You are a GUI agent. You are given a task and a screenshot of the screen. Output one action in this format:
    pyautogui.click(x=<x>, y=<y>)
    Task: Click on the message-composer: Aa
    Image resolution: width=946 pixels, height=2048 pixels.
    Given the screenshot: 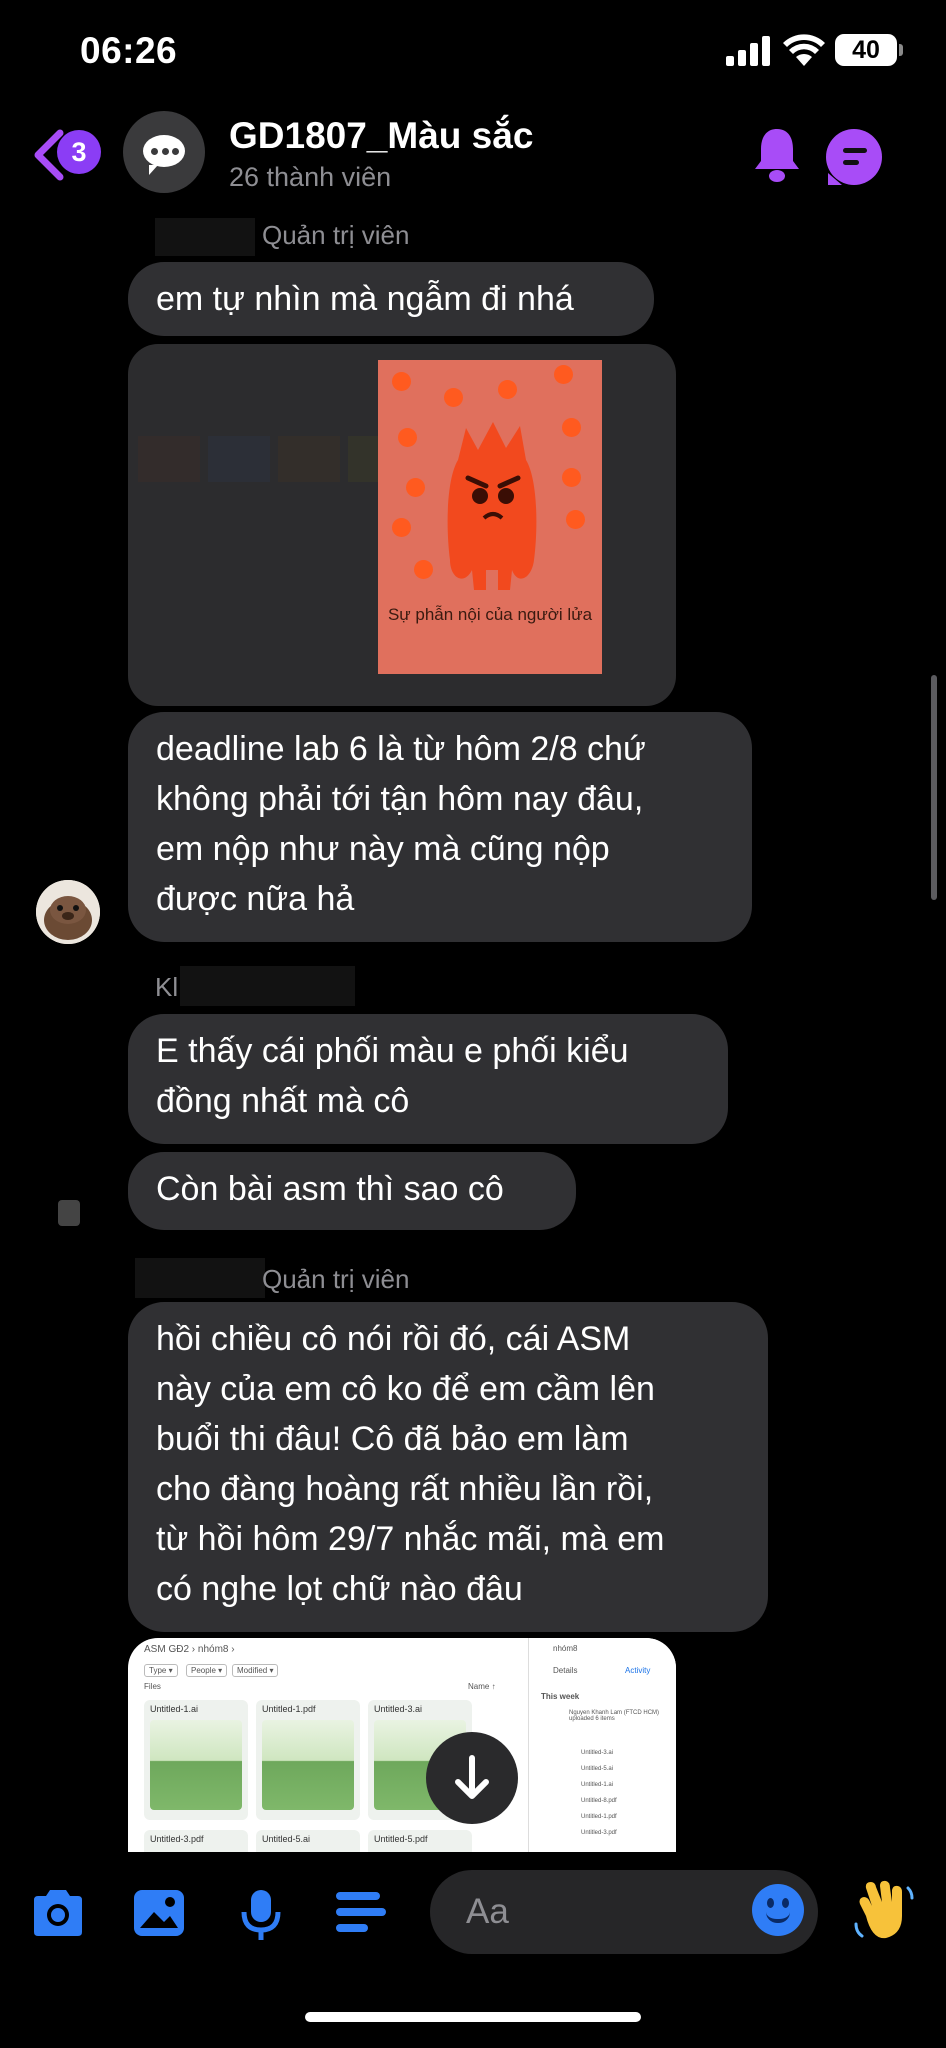 What is the action you would take?
    pyautogui.click(x=473, y=1915)
    